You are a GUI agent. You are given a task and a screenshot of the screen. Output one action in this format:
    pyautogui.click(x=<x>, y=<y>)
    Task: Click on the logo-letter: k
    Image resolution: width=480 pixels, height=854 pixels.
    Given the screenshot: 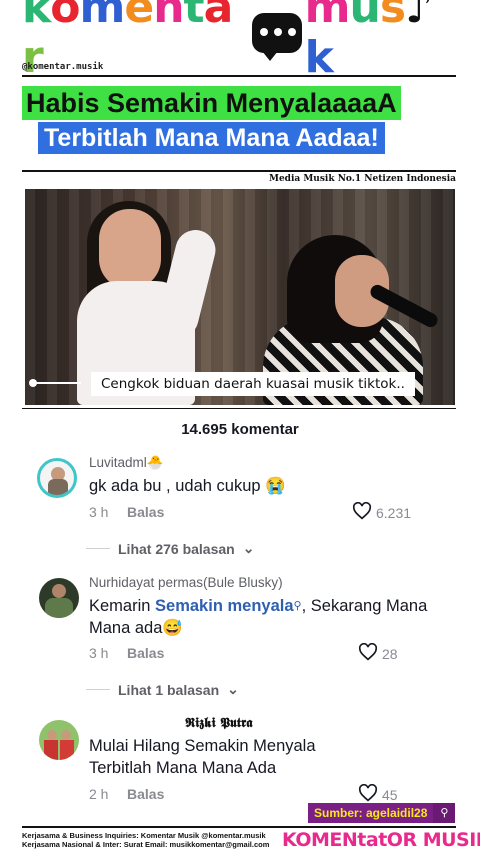 What is the action you would take?
    pyautogui.click(x=36, y=16)
    